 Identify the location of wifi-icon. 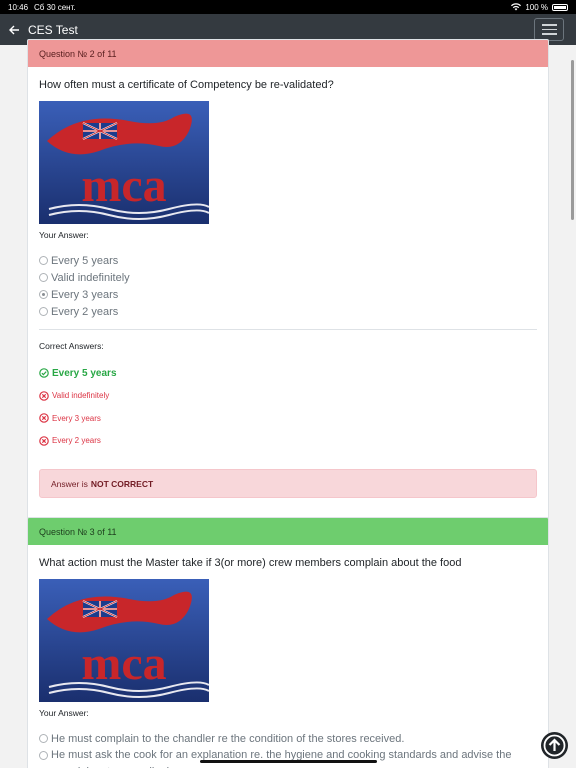
(516, 7).